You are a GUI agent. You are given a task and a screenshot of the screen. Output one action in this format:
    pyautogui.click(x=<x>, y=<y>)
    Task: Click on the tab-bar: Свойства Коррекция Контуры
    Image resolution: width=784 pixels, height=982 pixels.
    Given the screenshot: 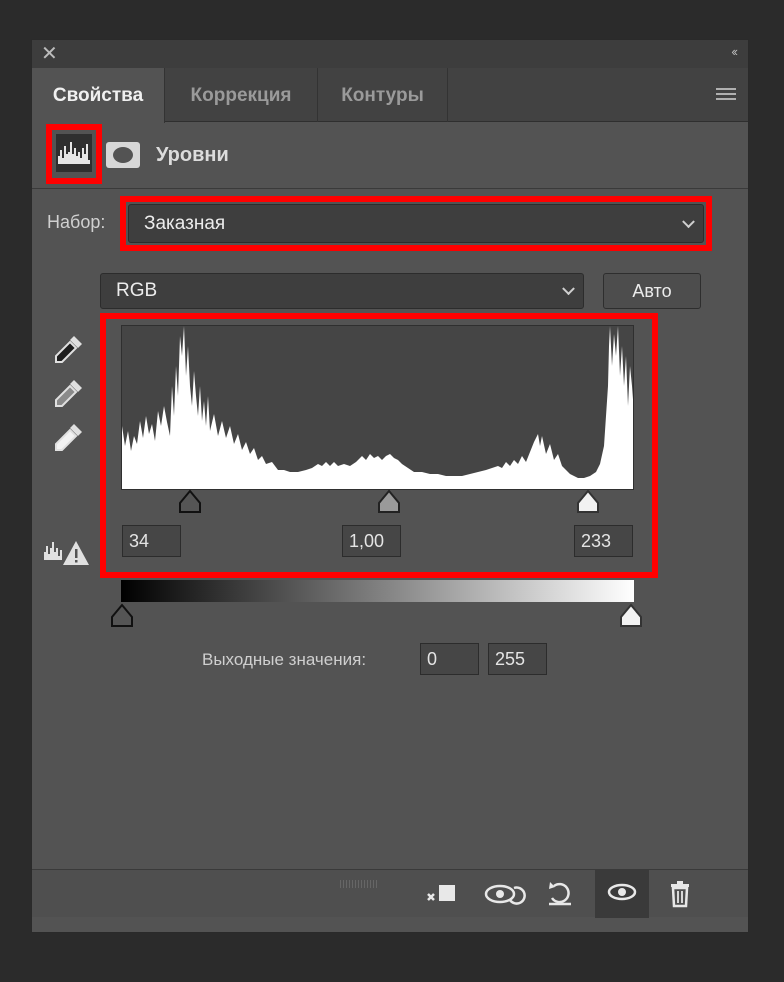 What is the action you would take?
    pyautogui.click(x=390, y=95)
    